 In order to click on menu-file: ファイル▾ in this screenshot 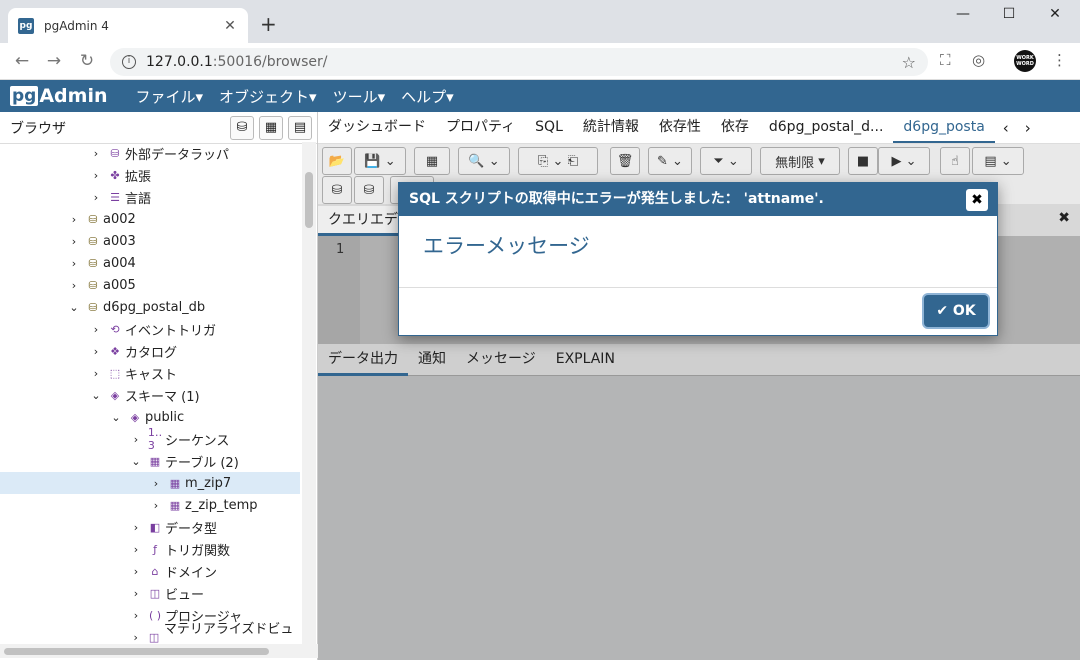, I will do `click(170, 96)`.